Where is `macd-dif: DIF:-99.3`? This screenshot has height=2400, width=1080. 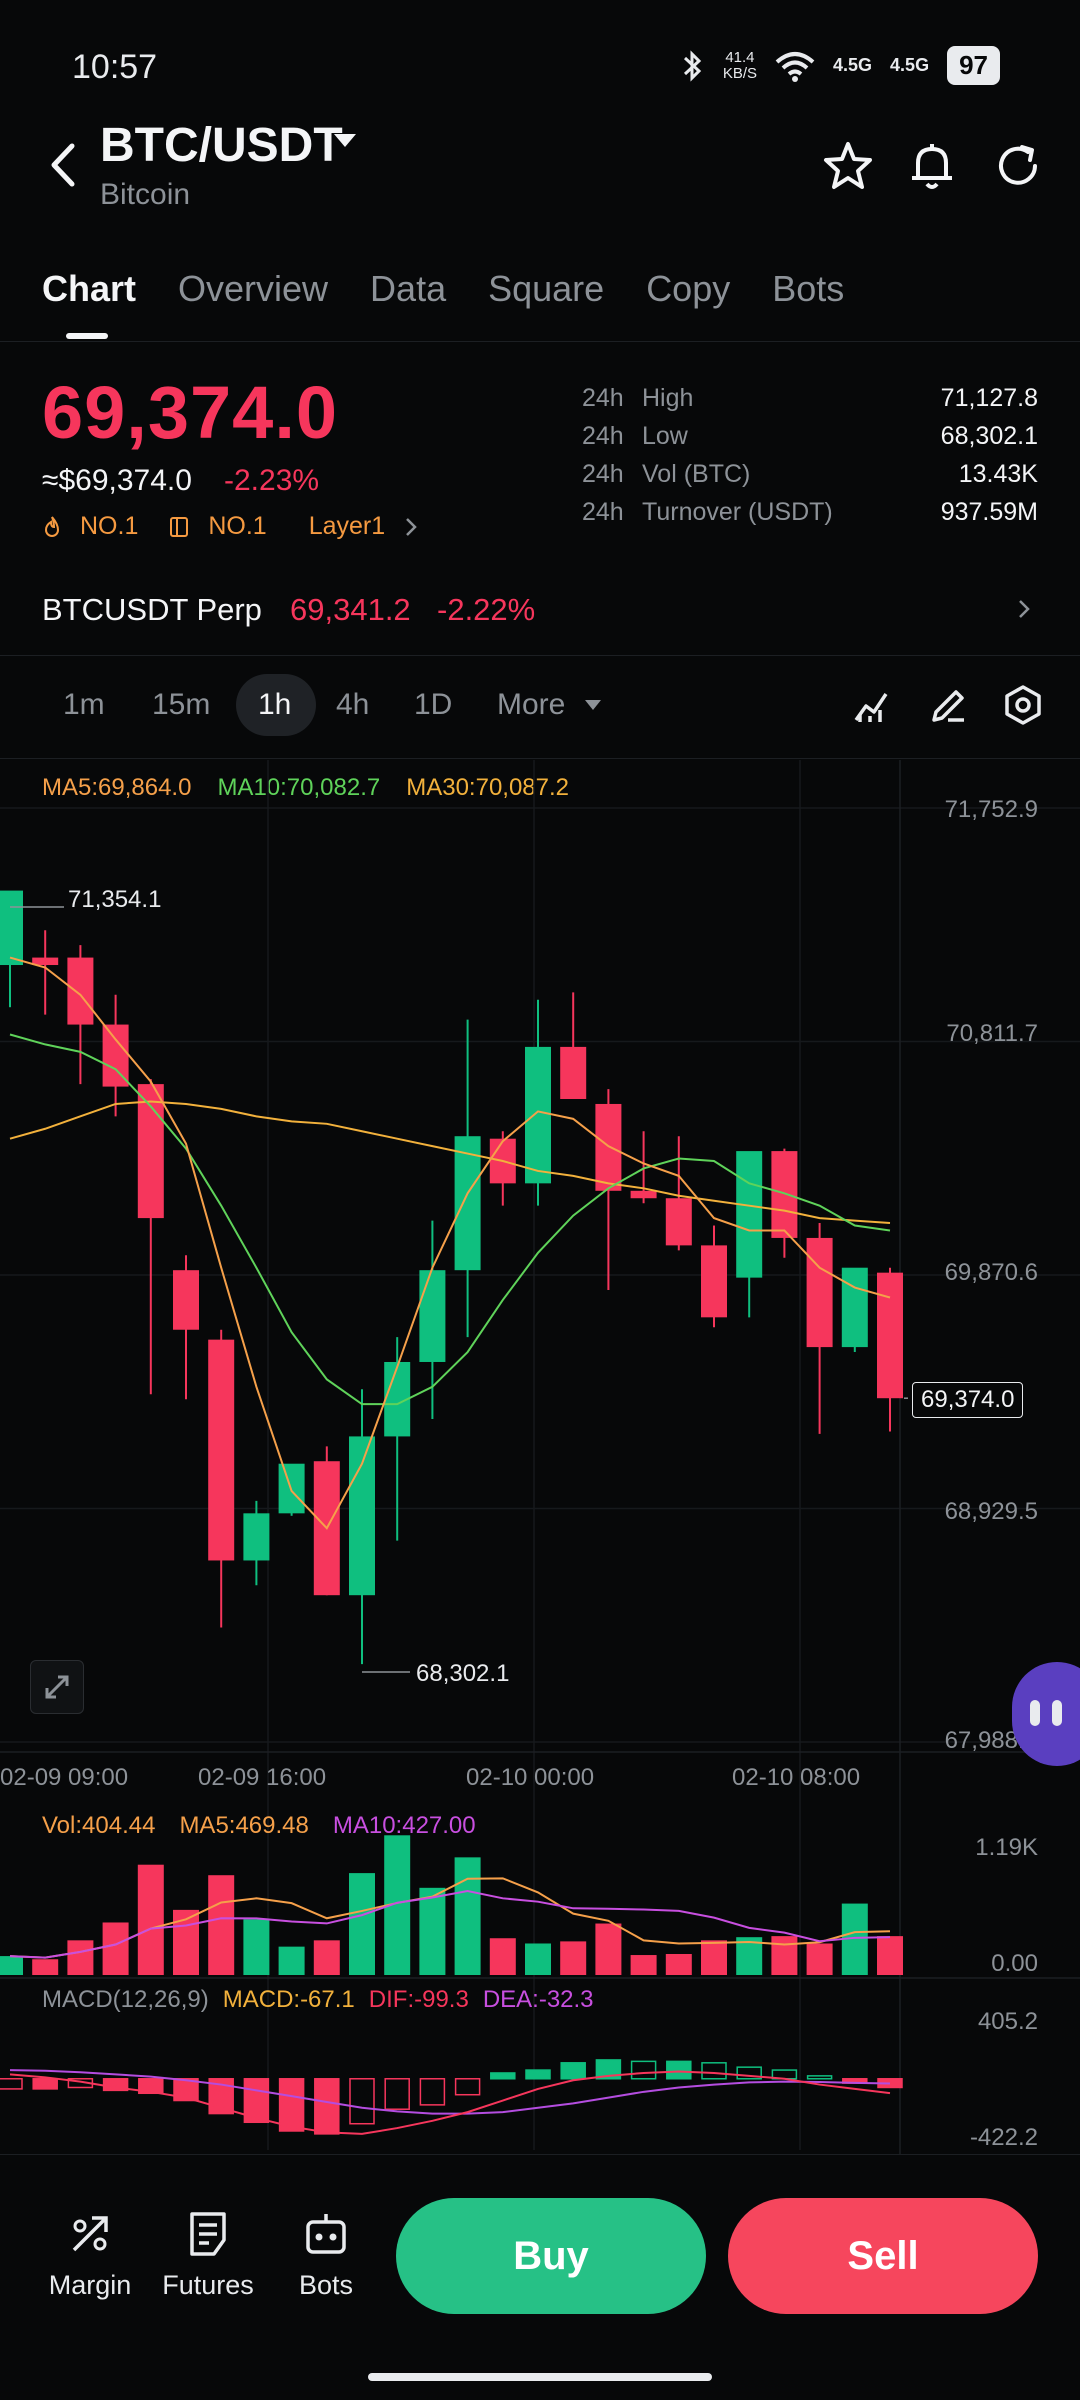
macd-dif: DIF:-99.3 is located at coordinates (418, 1999).